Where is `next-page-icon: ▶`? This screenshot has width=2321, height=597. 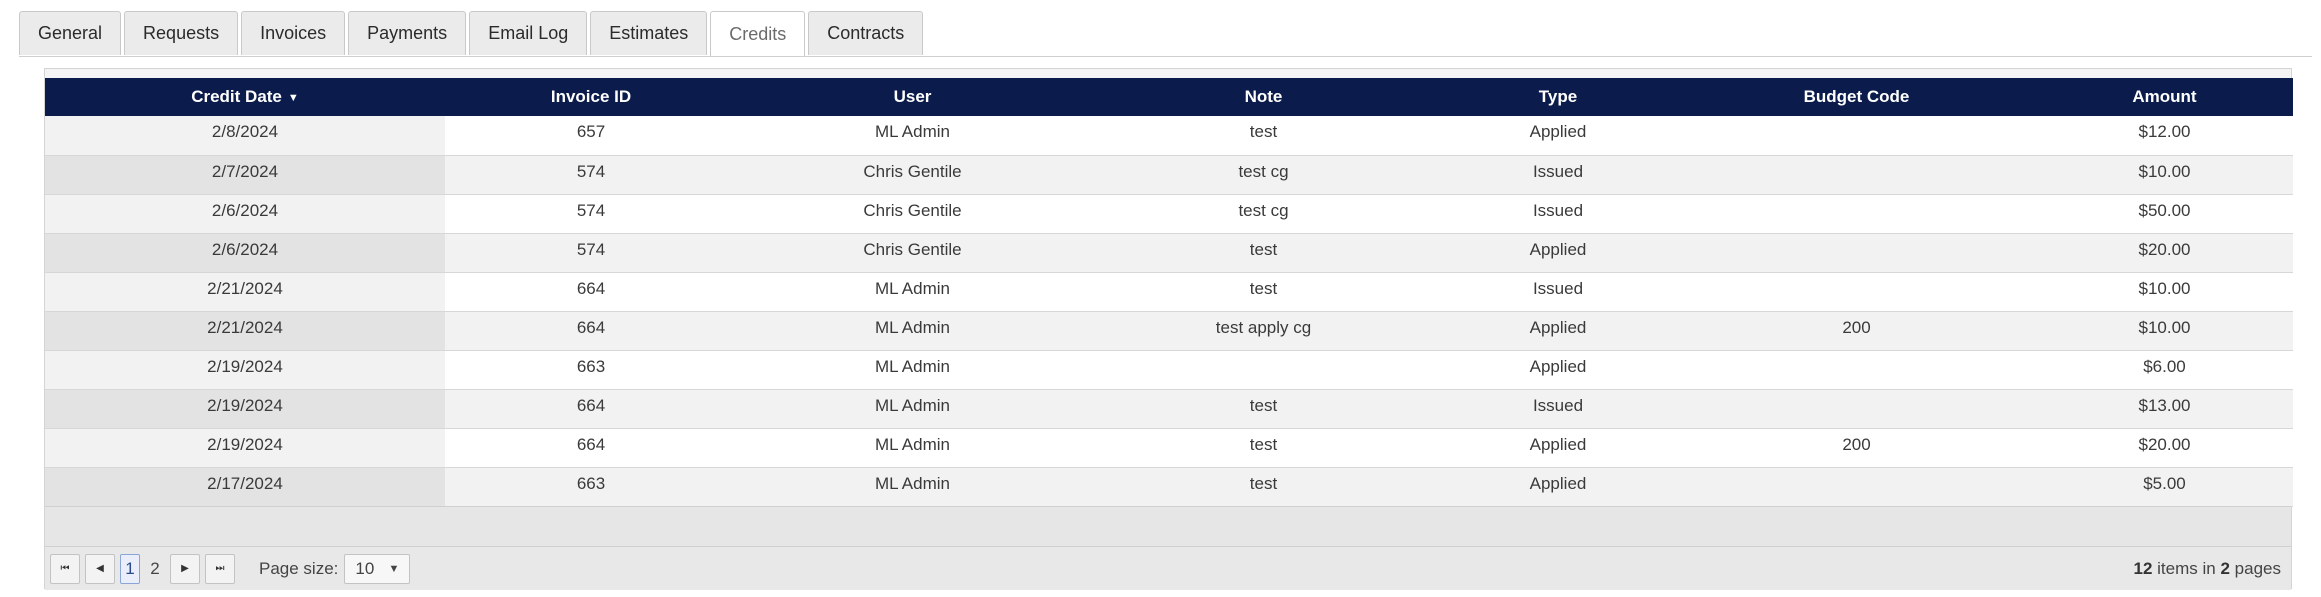 next-page-icon: ▶ is located at coordinates (185, 568).